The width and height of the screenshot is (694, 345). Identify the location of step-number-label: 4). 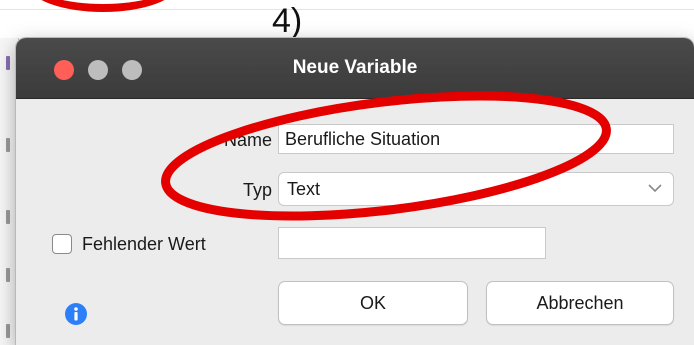
(287, 21).